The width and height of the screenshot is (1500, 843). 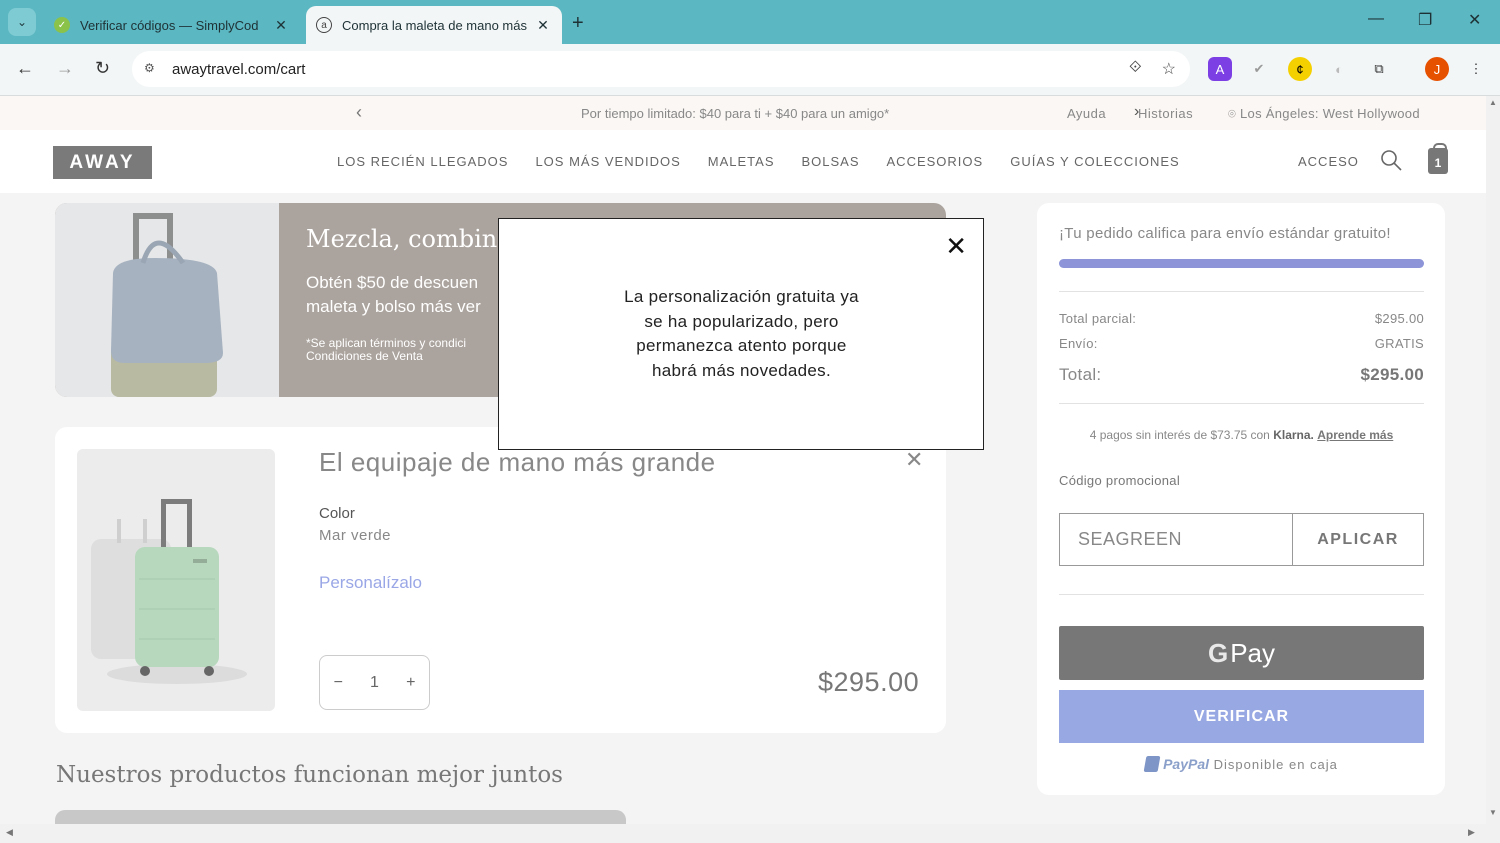 I want to click on chevron-down-icon: ⌄, so click(x=22, y=22).